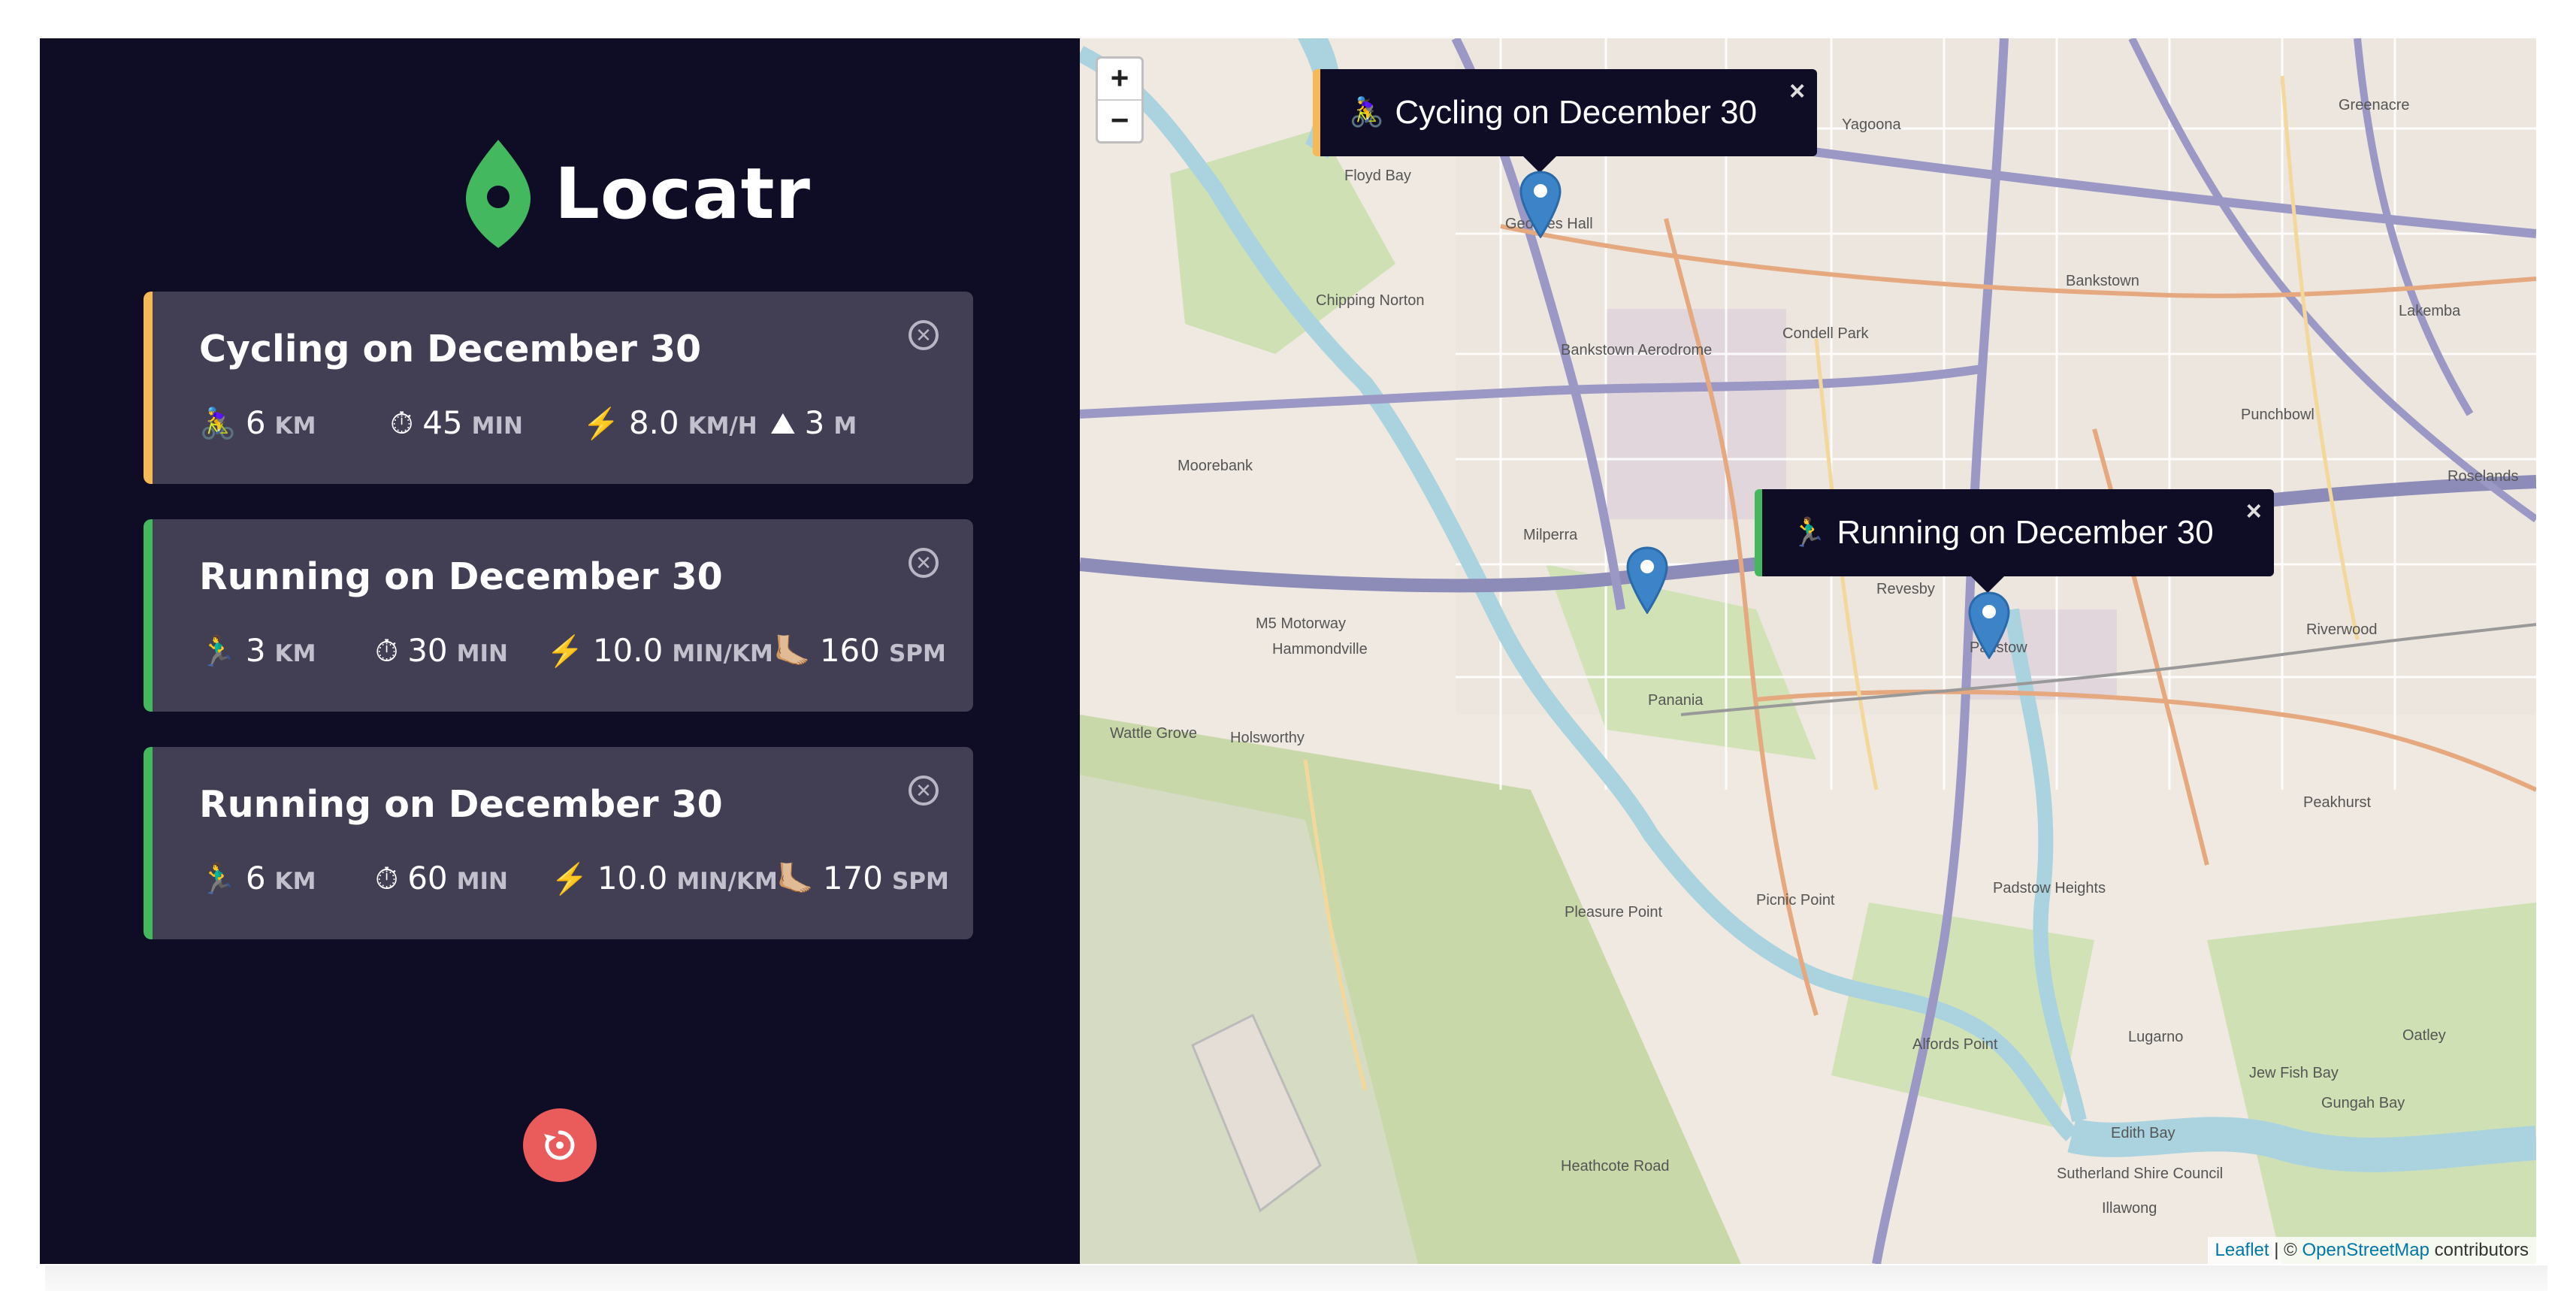 This screenshot has height=1291, width=2576. What do you see at coordinates (427, 650) in the screenshot?
I see `stat-value: 30` at bounding box center [427, 650].